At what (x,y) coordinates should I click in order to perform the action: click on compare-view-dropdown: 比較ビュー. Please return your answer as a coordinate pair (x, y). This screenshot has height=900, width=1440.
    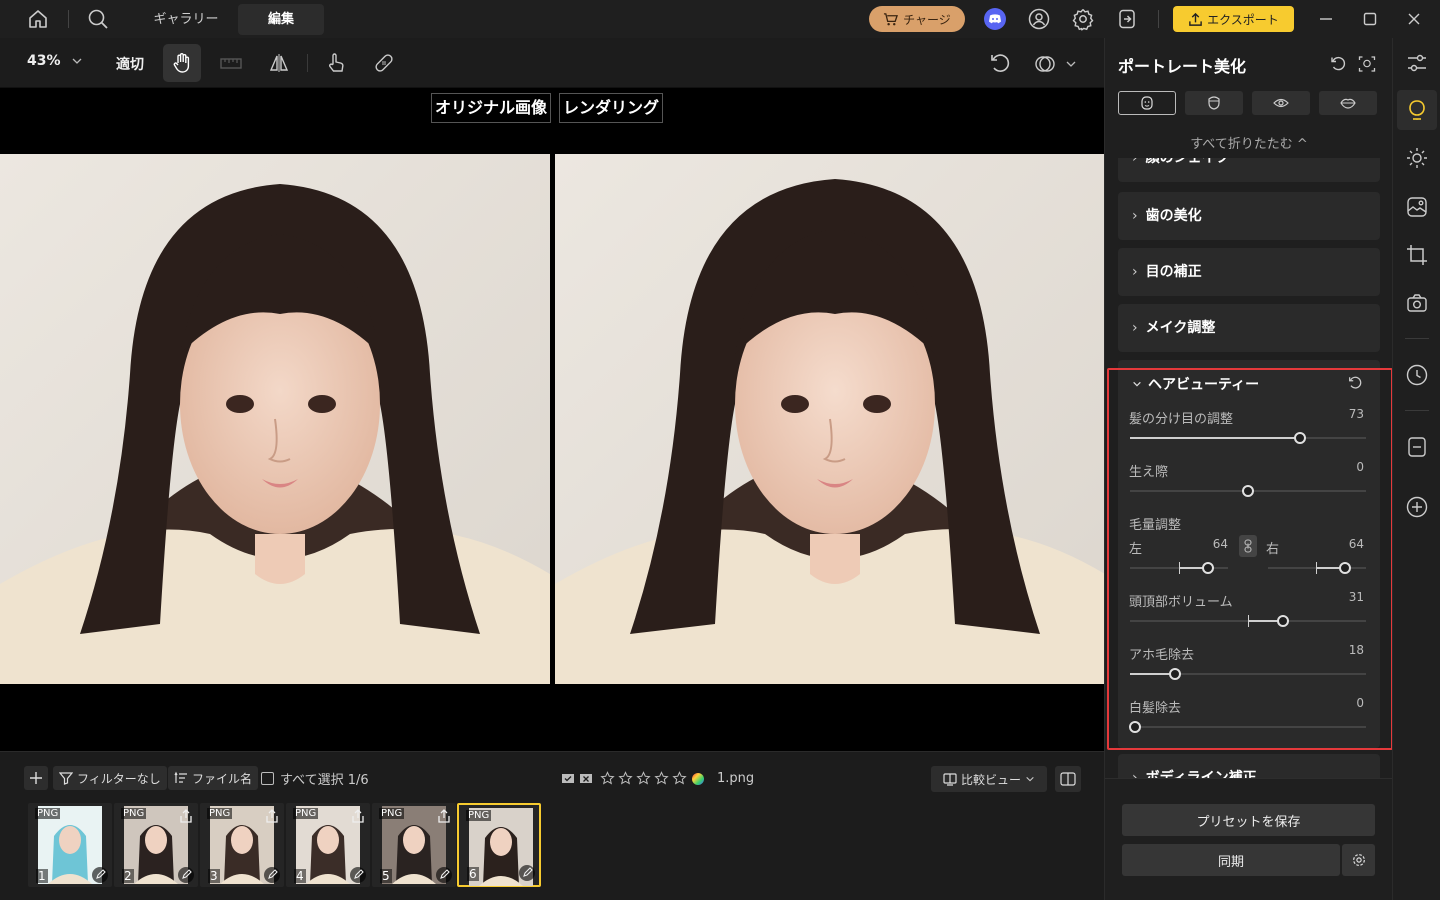
    Looking at the image, I should click on (989, 779).